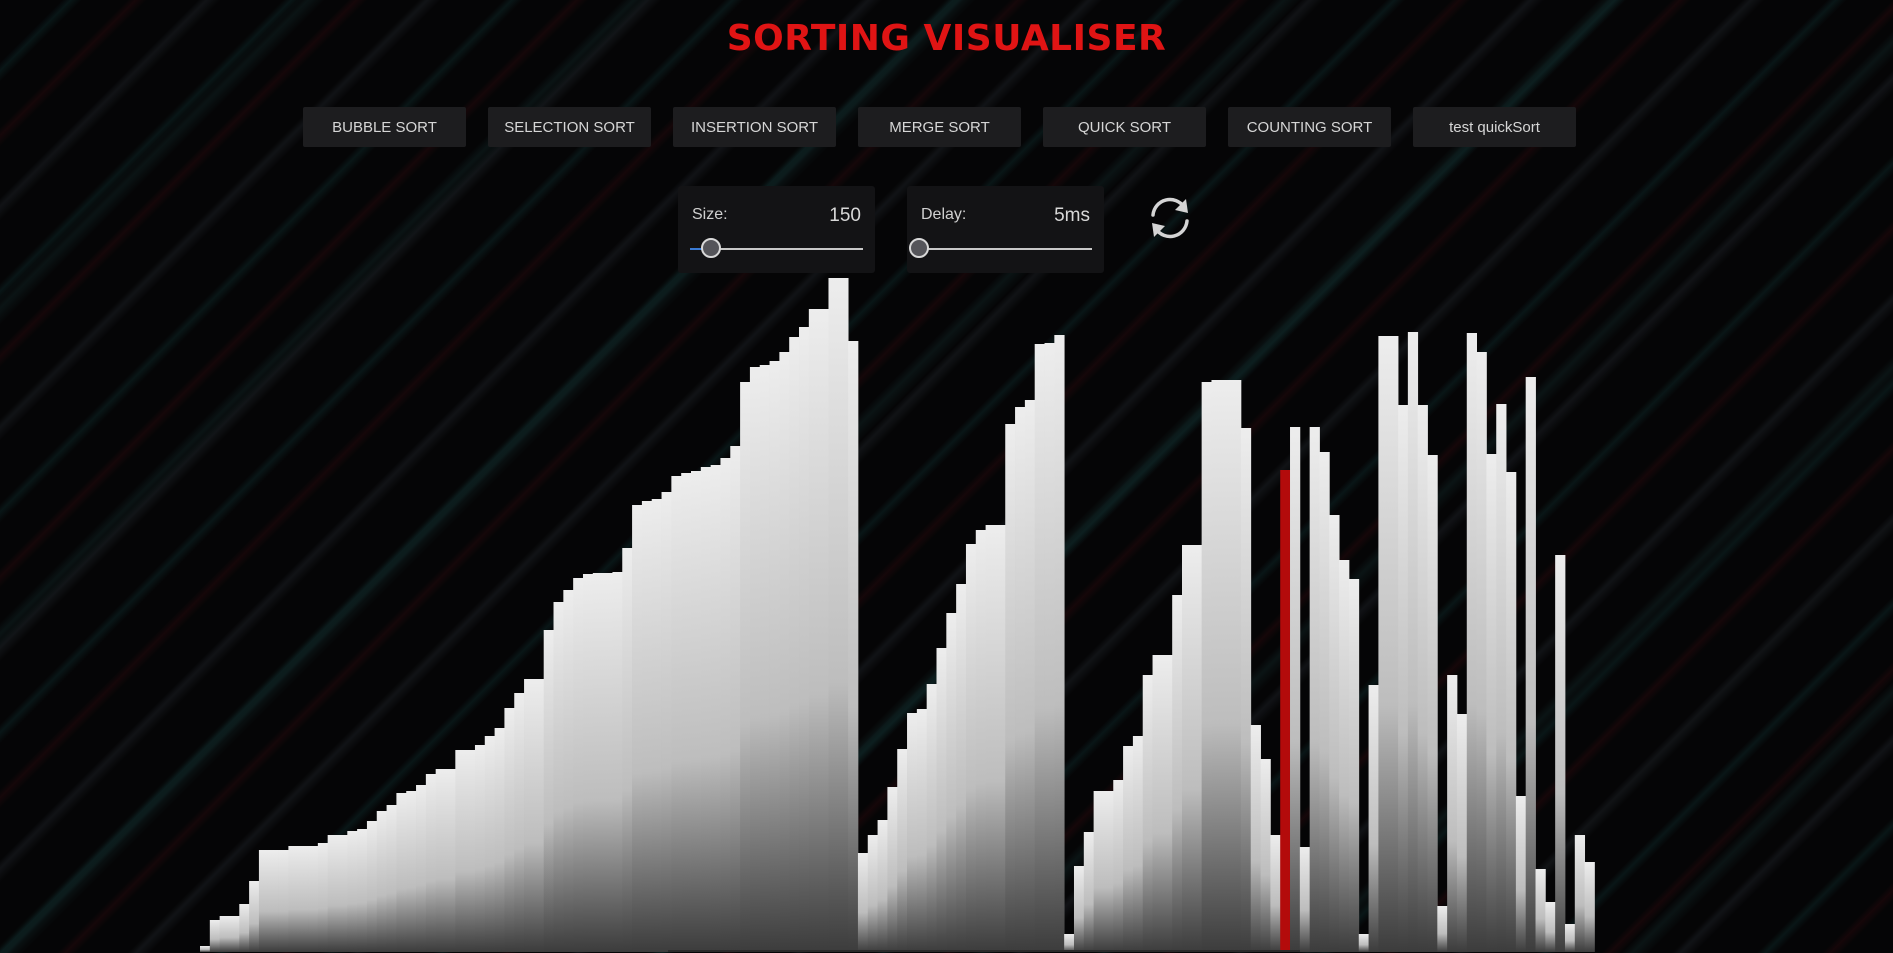 The width and height of the screenshot is (1893, 953). Describe the element at coordinates (984, 951) in the screenshot. I see `array-baseline` at that location.